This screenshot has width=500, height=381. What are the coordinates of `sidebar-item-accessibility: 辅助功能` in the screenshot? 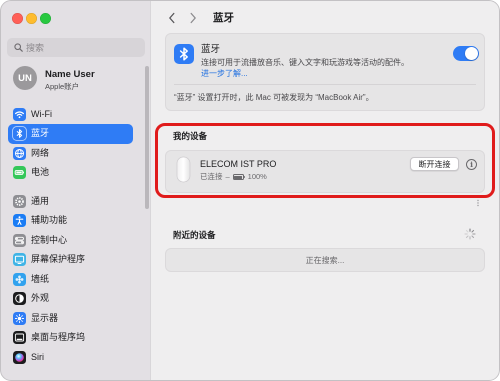 It's located at (70, 221).